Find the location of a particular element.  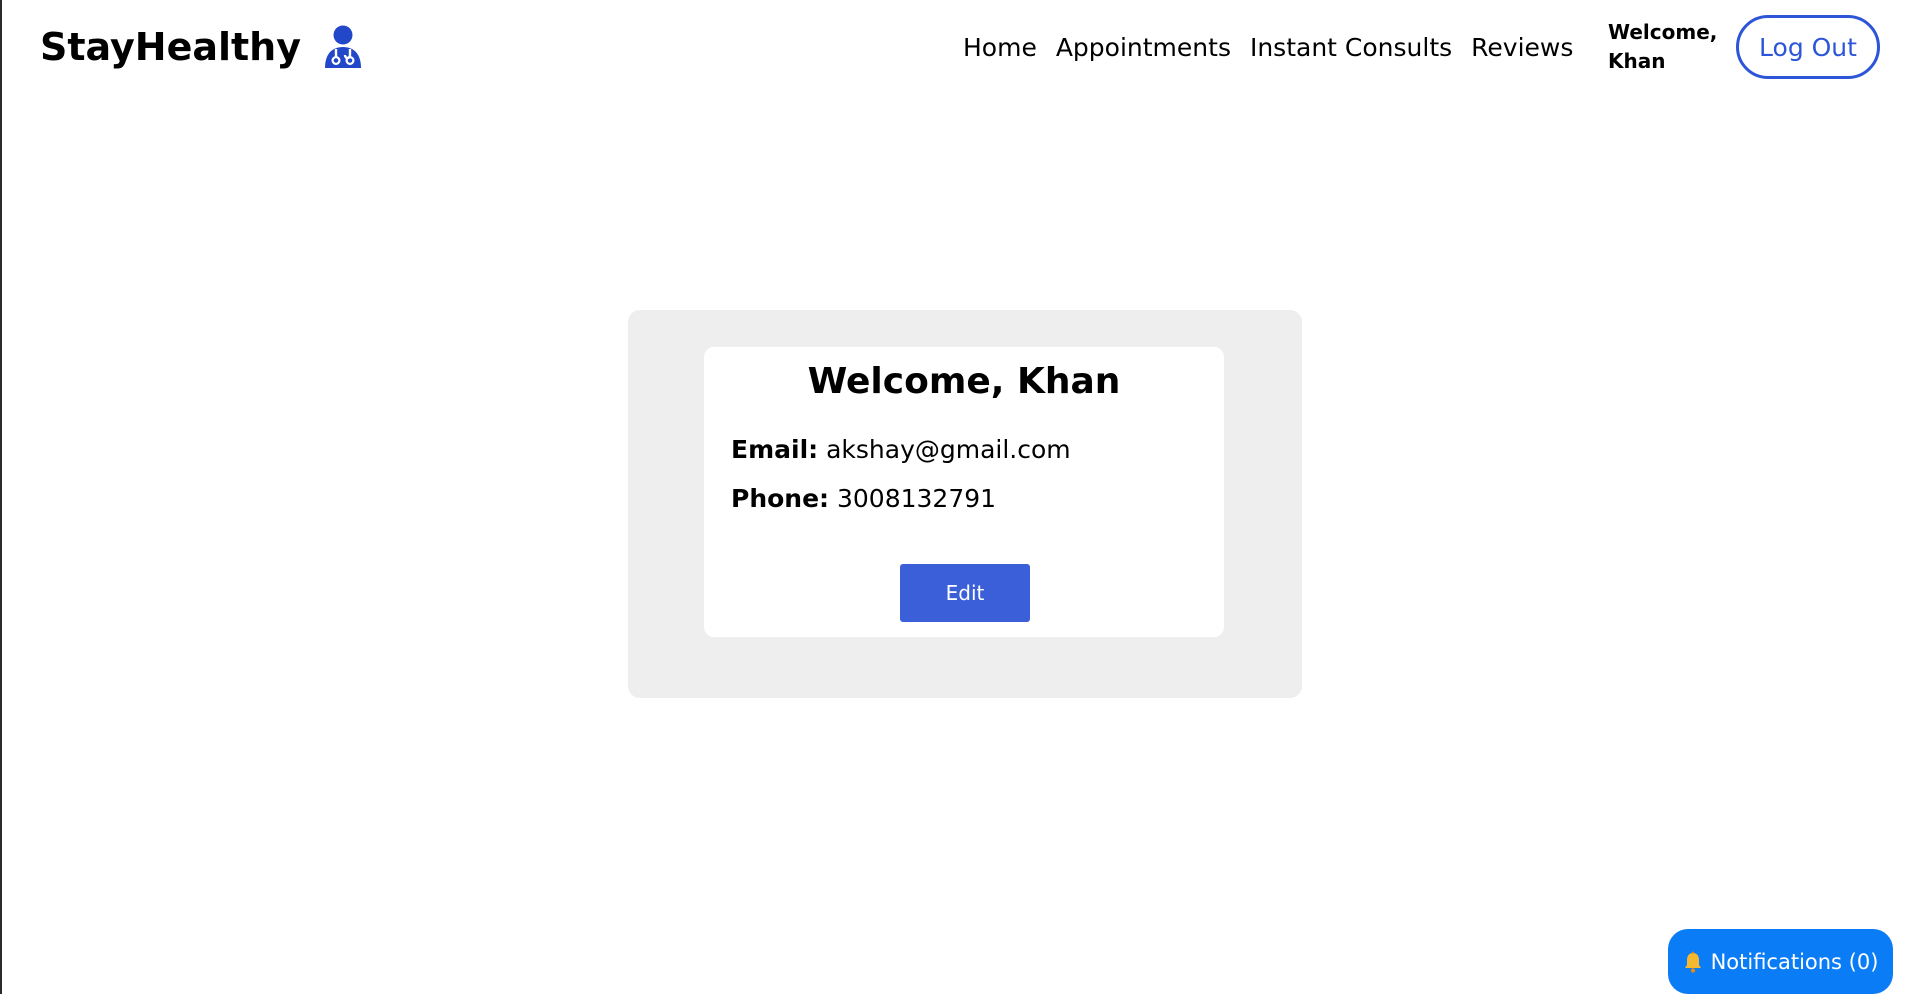

brand-name: StayHealthy is located at coordinates (171, 47).